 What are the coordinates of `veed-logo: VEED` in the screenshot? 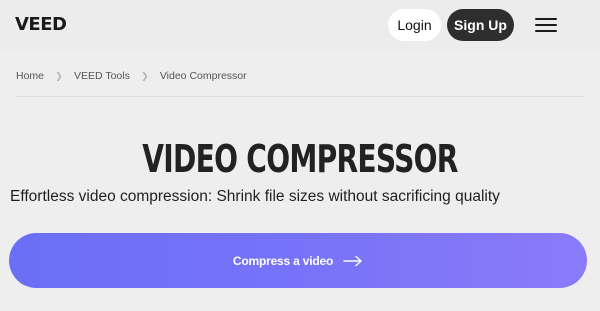 It's located at (46, 24).